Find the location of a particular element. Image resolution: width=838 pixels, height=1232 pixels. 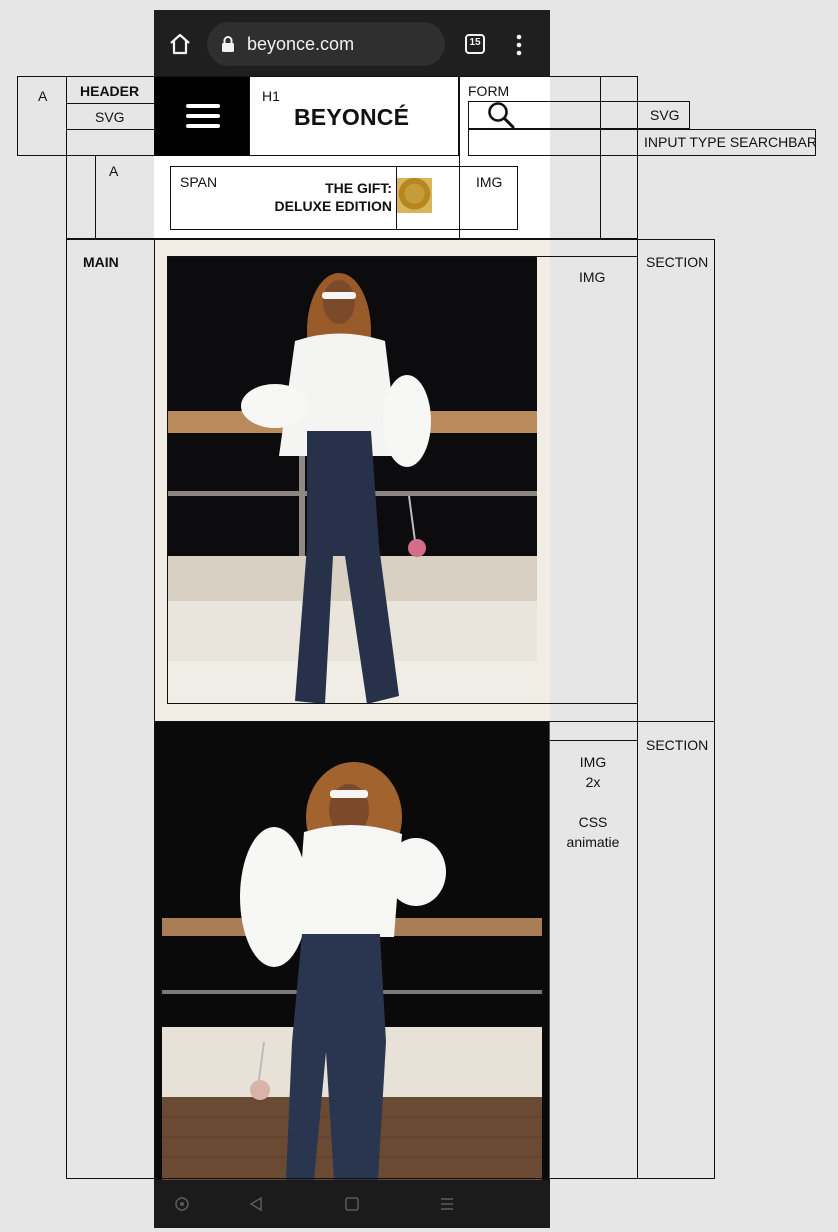

annotation-label-main: MAIN is located at coordinates (101, 262).